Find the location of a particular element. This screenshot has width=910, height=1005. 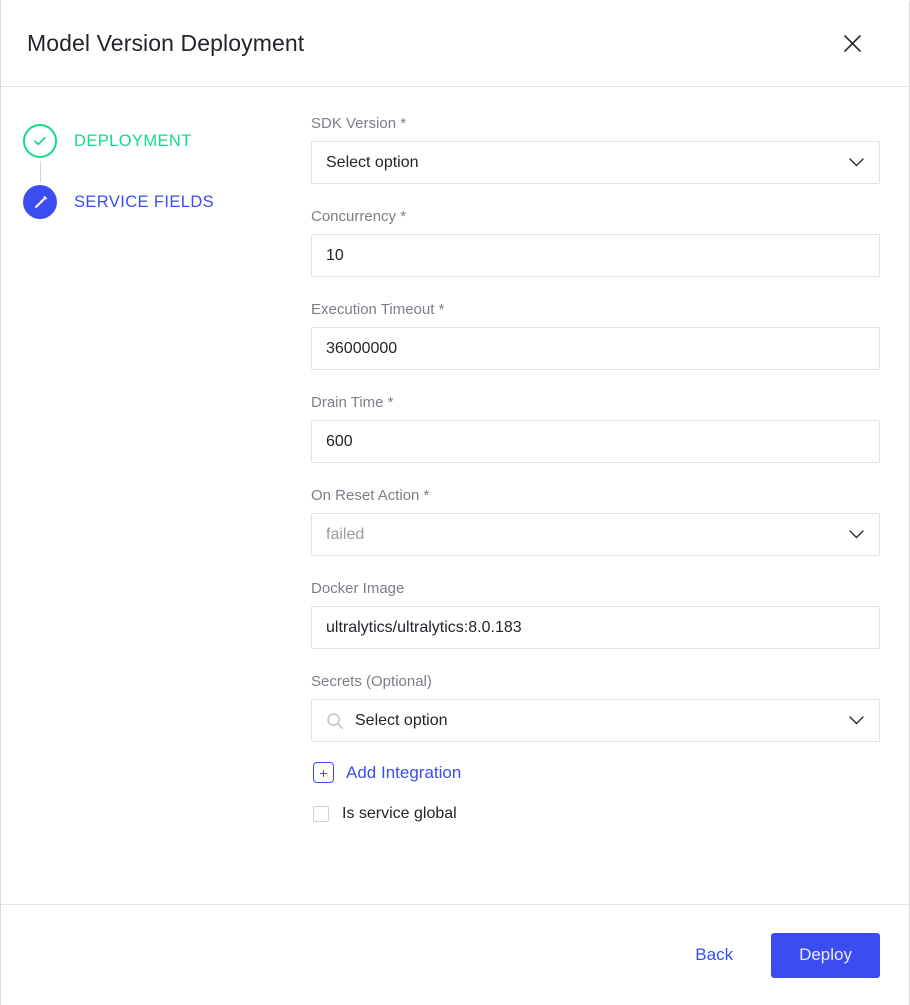

check-circle-icon is located at coordinates (40, 141).